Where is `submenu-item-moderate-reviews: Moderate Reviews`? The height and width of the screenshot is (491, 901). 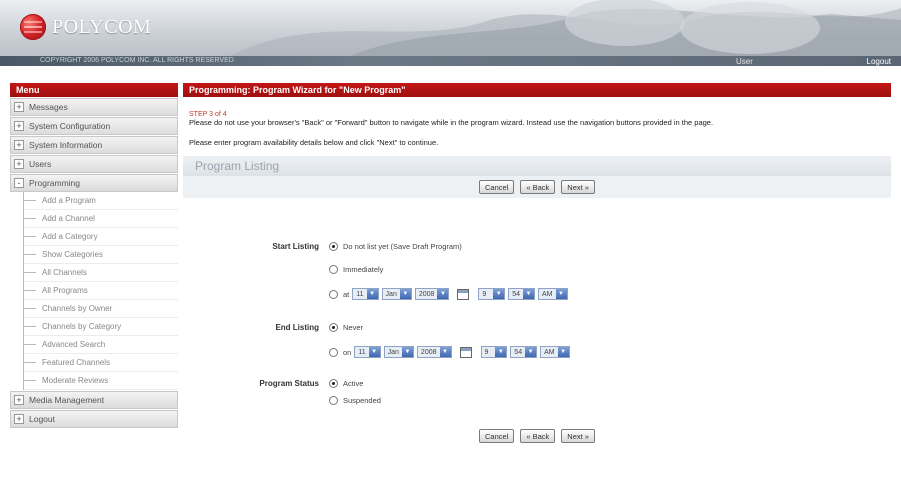
submenu-item-moderate-reviews: Moderate Reviews is located at coordinates (101, 381).